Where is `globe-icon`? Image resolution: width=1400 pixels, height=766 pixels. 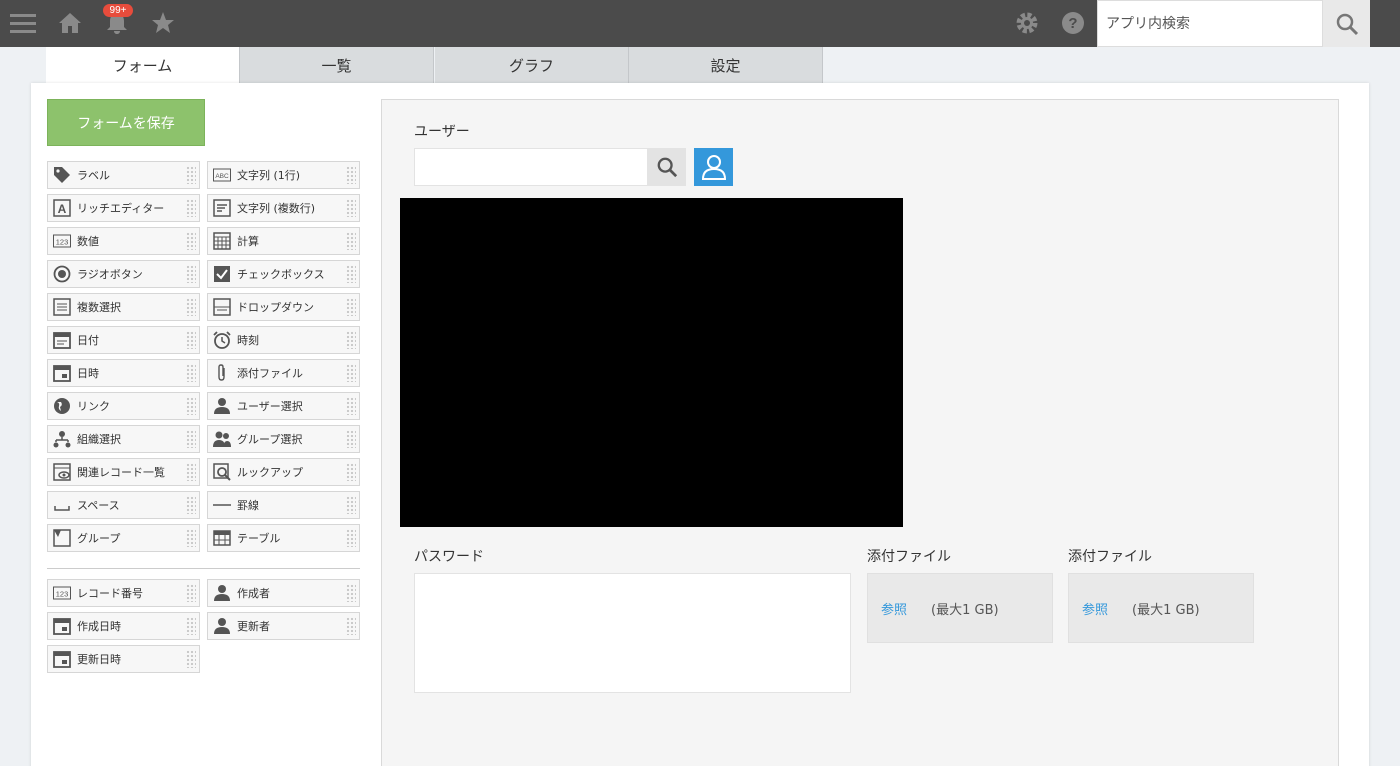 globe-icon is located at coordinates (62, 406).